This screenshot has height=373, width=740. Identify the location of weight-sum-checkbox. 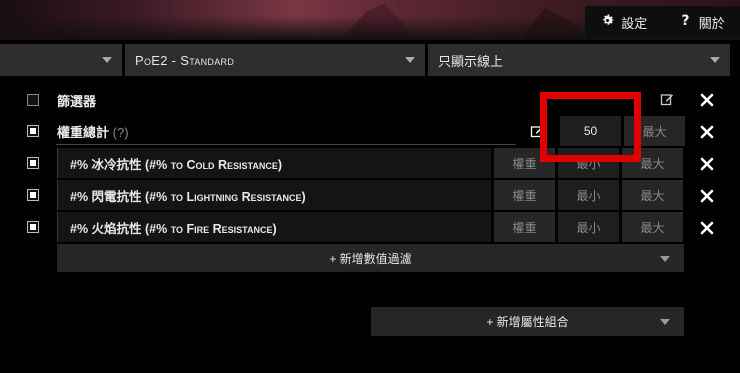
(33, 131).